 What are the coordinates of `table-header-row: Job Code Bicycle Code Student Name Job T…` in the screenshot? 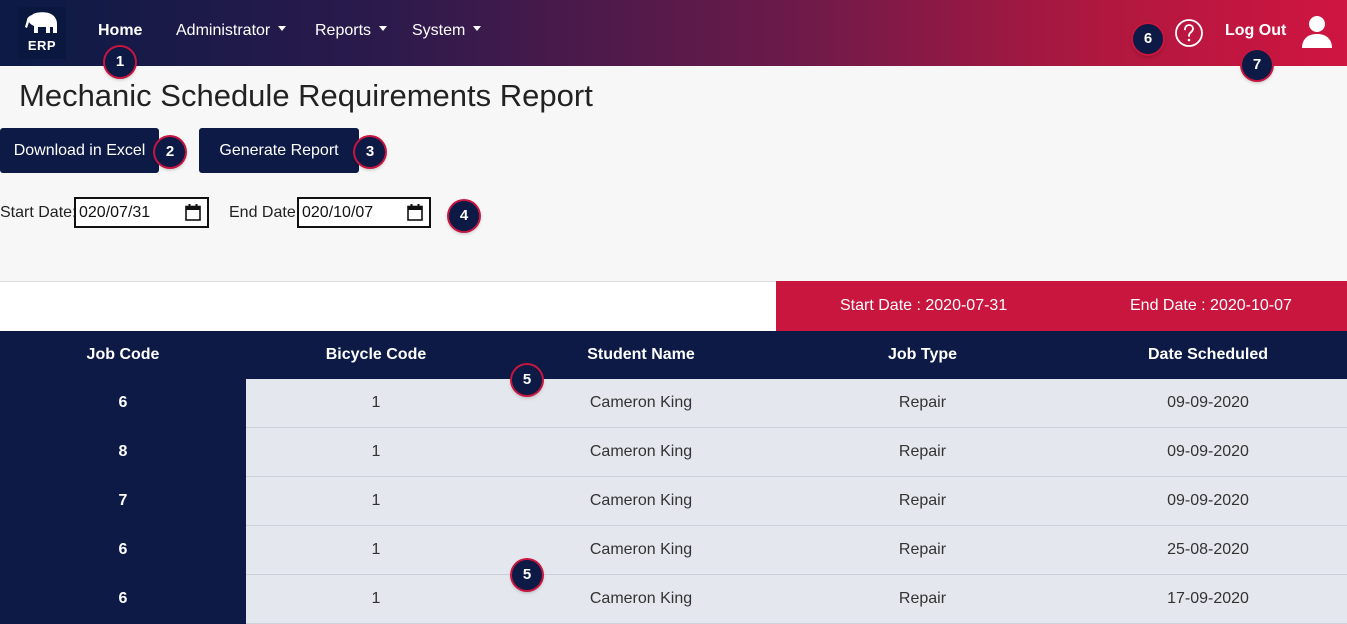 It's located at (673, 355).